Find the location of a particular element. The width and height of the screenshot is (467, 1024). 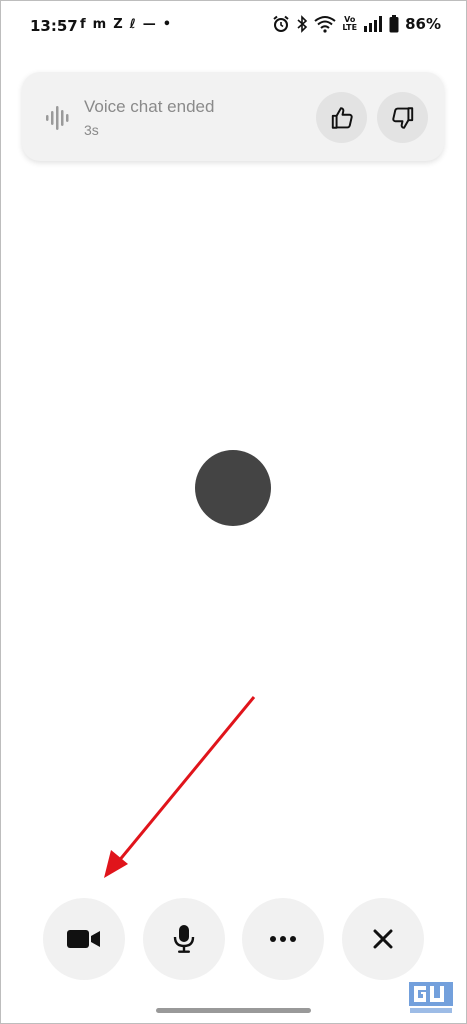

close-icon is located at coordinates (383, 939).